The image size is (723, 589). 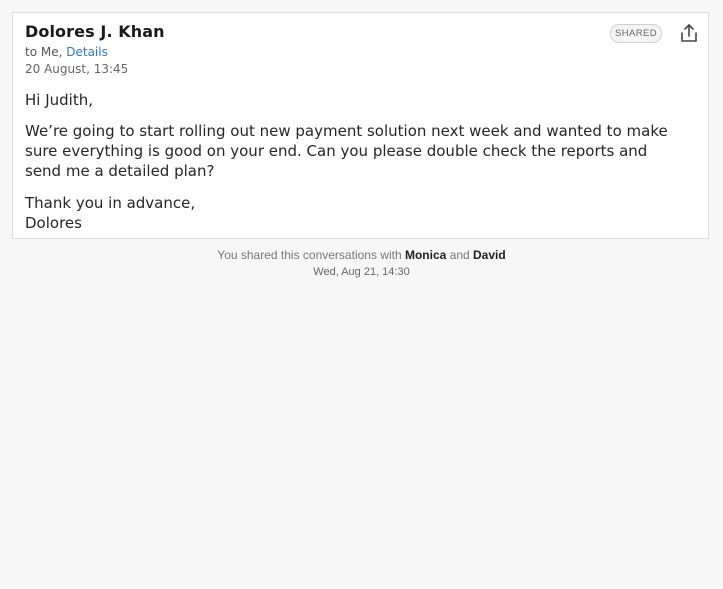 What do you see at coordinates (110, 203) in the screenshot?
I see `closing-line: Thank you in advance,` at bounding box center [110, 203].